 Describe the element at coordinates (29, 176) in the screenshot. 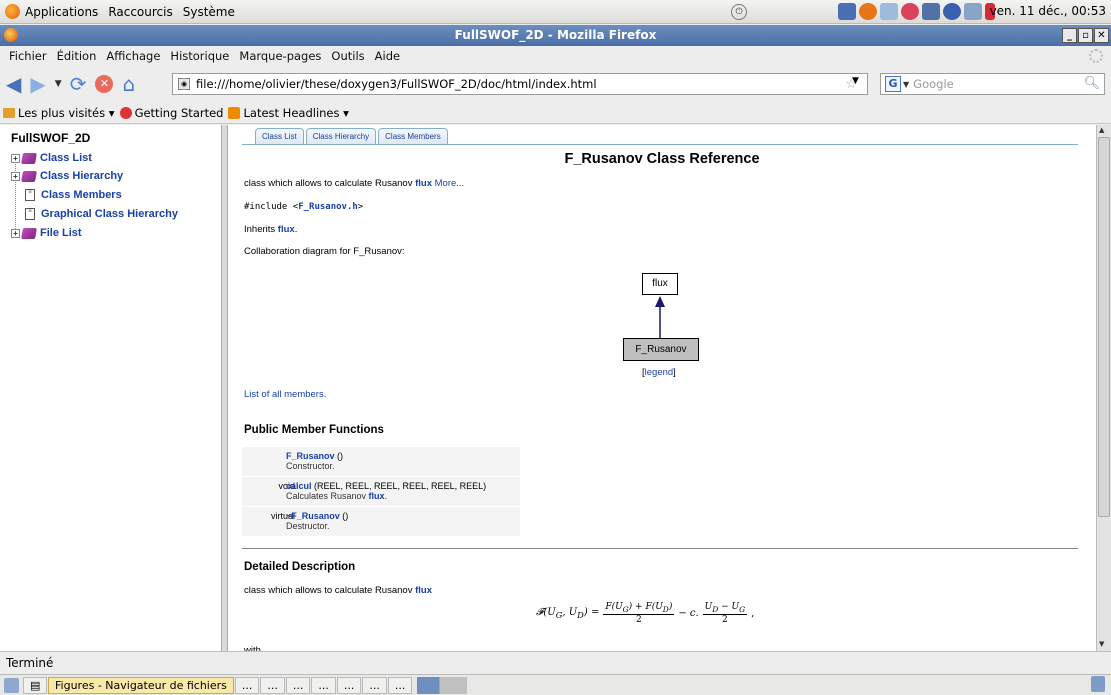

I see `book-icon` at that location.